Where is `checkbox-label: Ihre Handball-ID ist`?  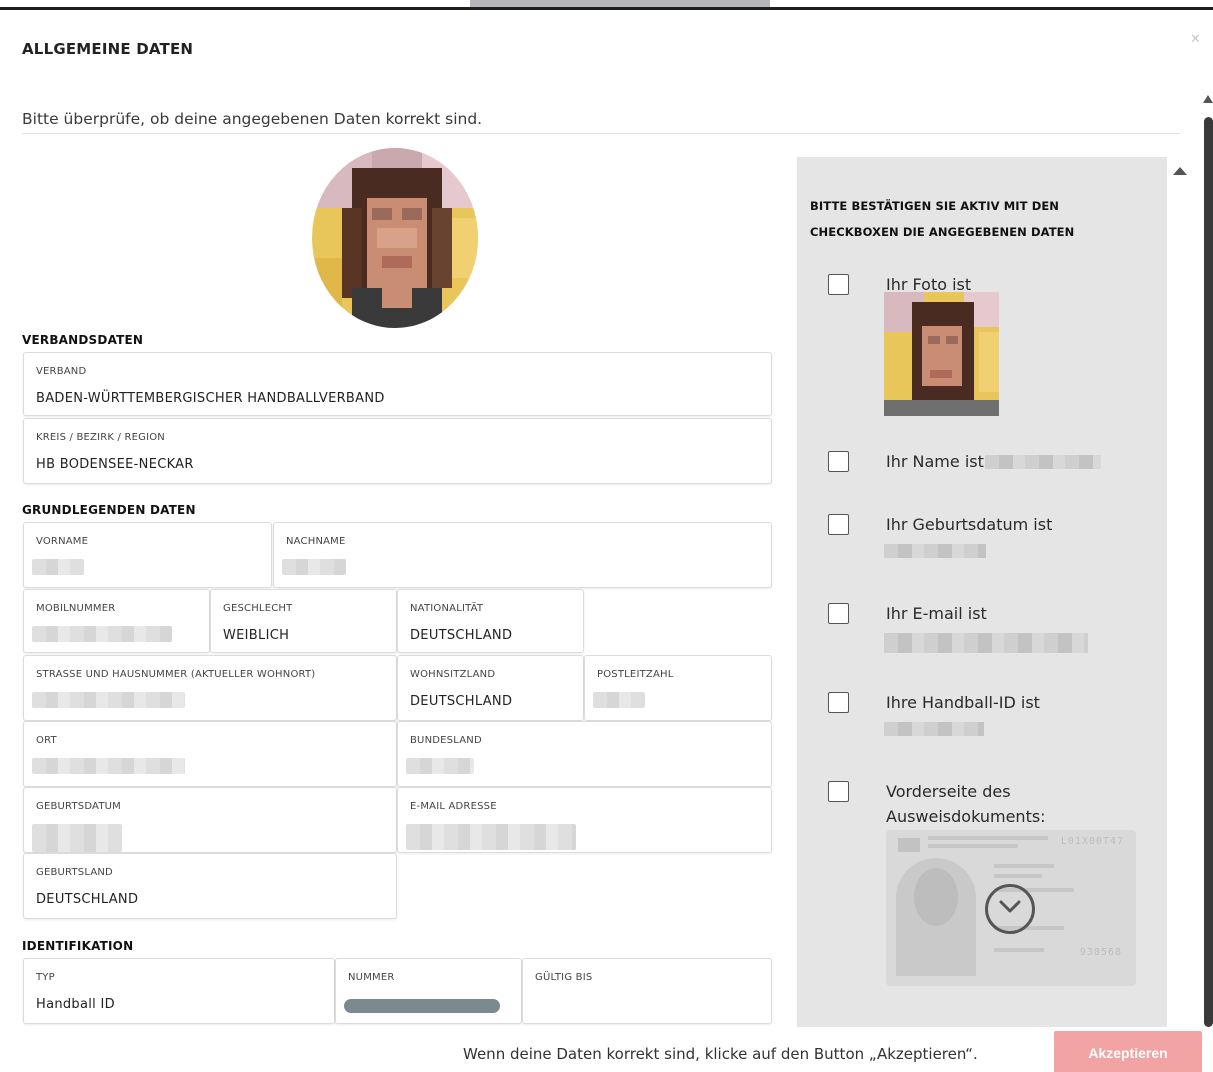 checkbox-label: Ihre Handball-ID ist is located at coordinates (963, 702).